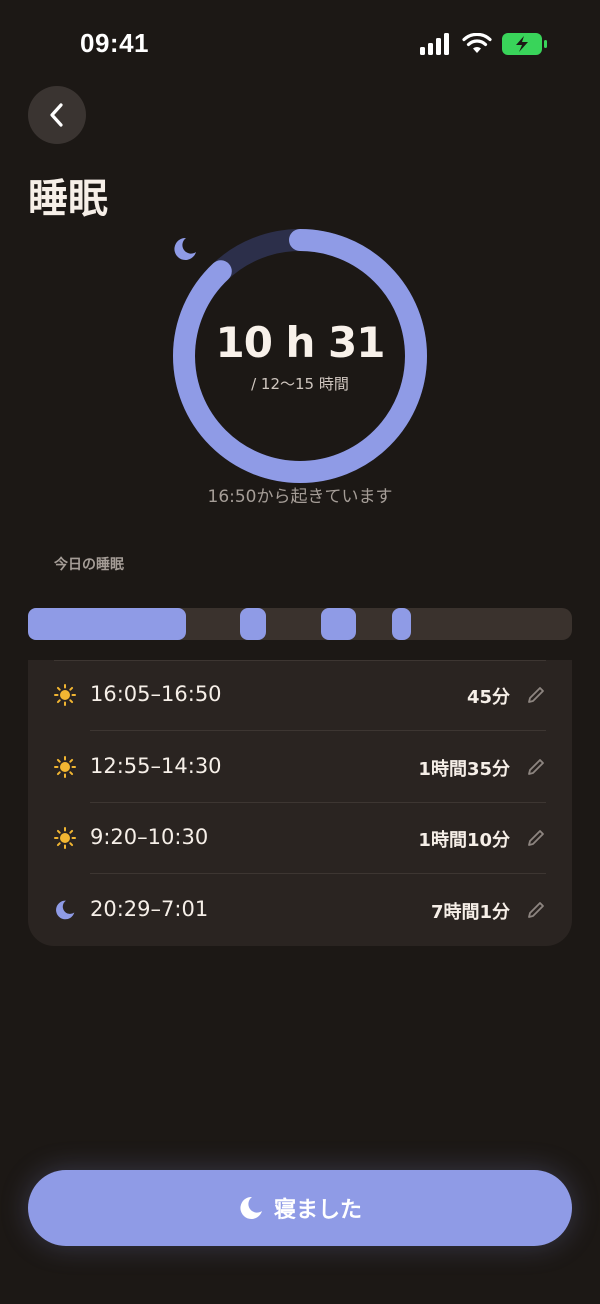 The height and width of the screenshot is (1304, 600). What do you see at coordinates (464, 840) in the screenshot?
I see `entry-duration: 1時間10分` at bounding box center [464, 840].